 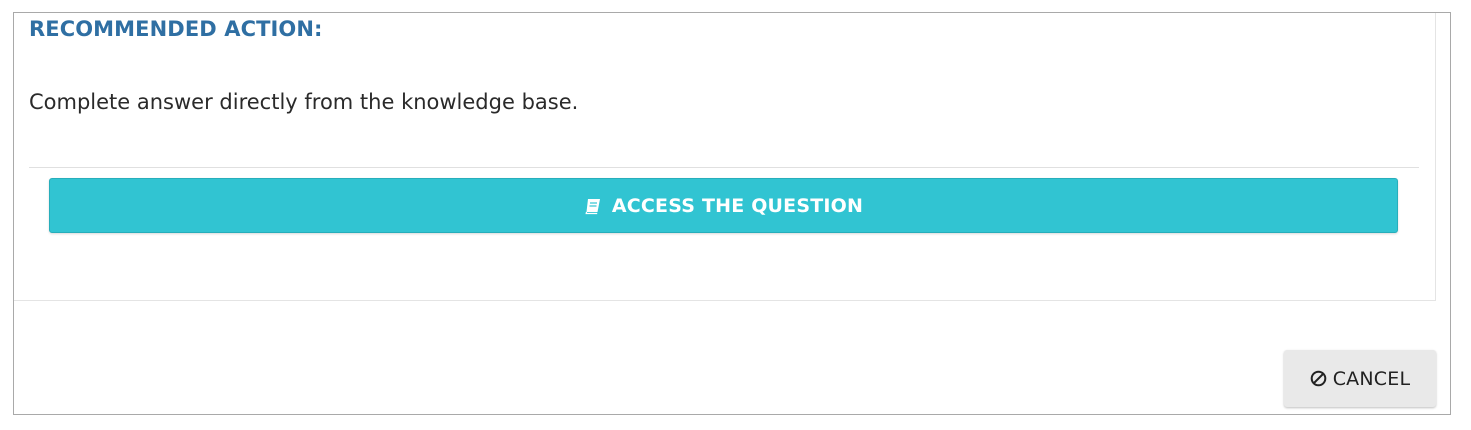 I want to click on cancel-label: CANCEL, so click(x=1371, y=378).